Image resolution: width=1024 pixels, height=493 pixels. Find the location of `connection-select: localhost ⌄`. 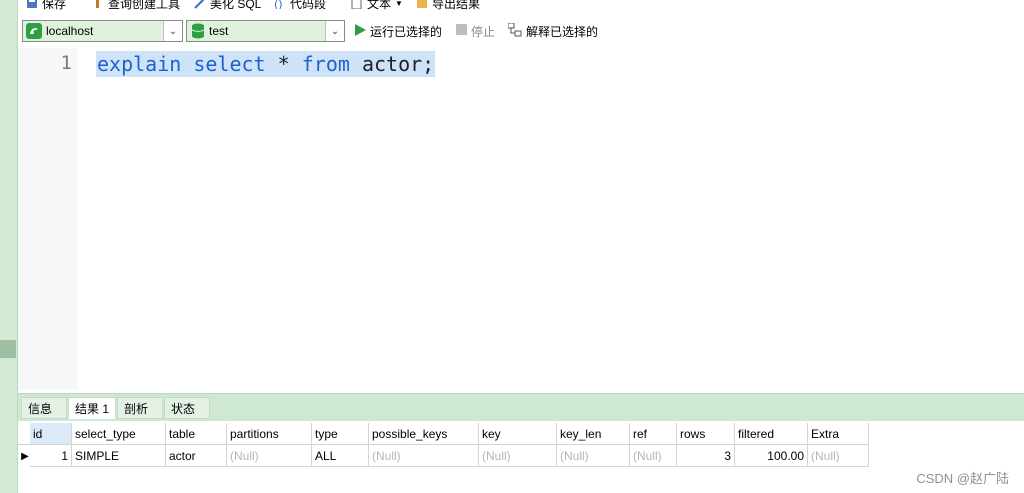

connection-select: localhost ⌄ is located at coordinates (102, 31).